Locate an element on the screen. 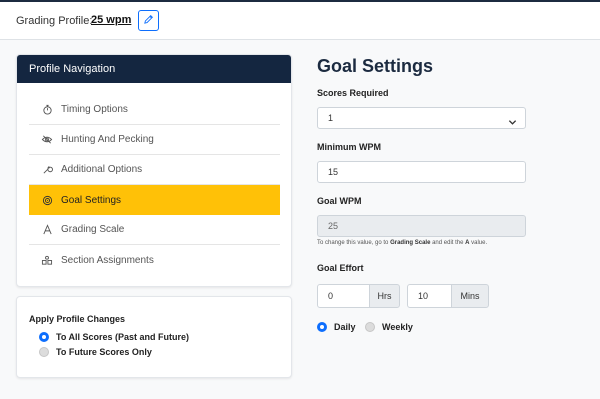  eye-slash-icon is located at coordinates (47, 140).